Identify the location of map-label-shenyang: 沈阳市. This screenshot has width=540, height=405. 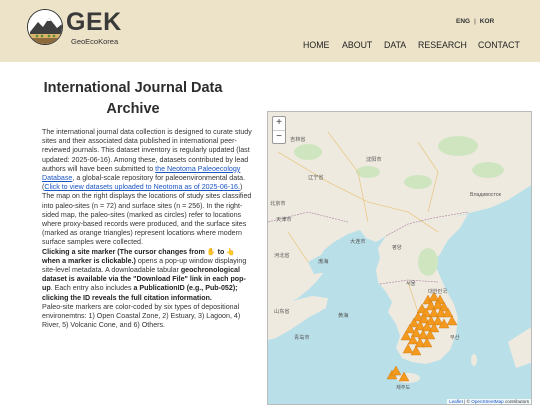
(374, 160).